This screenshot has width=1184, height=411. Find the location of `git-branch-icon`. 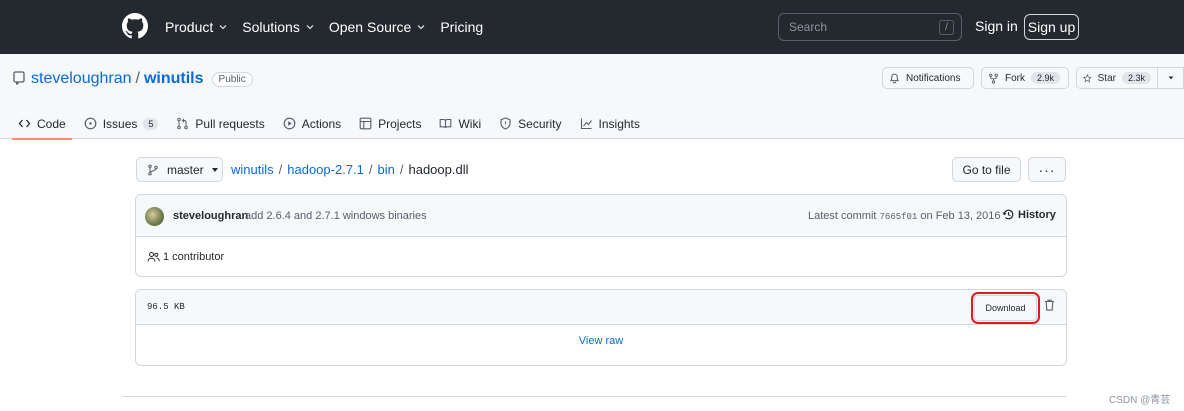

git-branch-icon is located at coordinates (153, 169).